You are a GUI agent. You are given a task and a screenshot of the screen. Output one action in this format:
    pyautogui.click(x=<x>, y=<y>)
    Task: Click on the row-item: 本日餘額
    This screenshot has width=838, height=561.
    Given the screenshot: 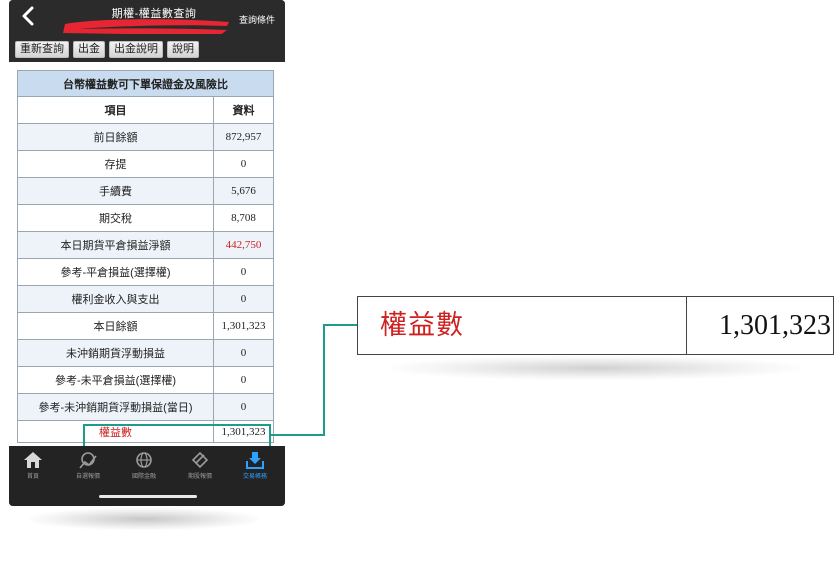 What is the action you would take?
    pyautogui.click(x=115, y=326)
    